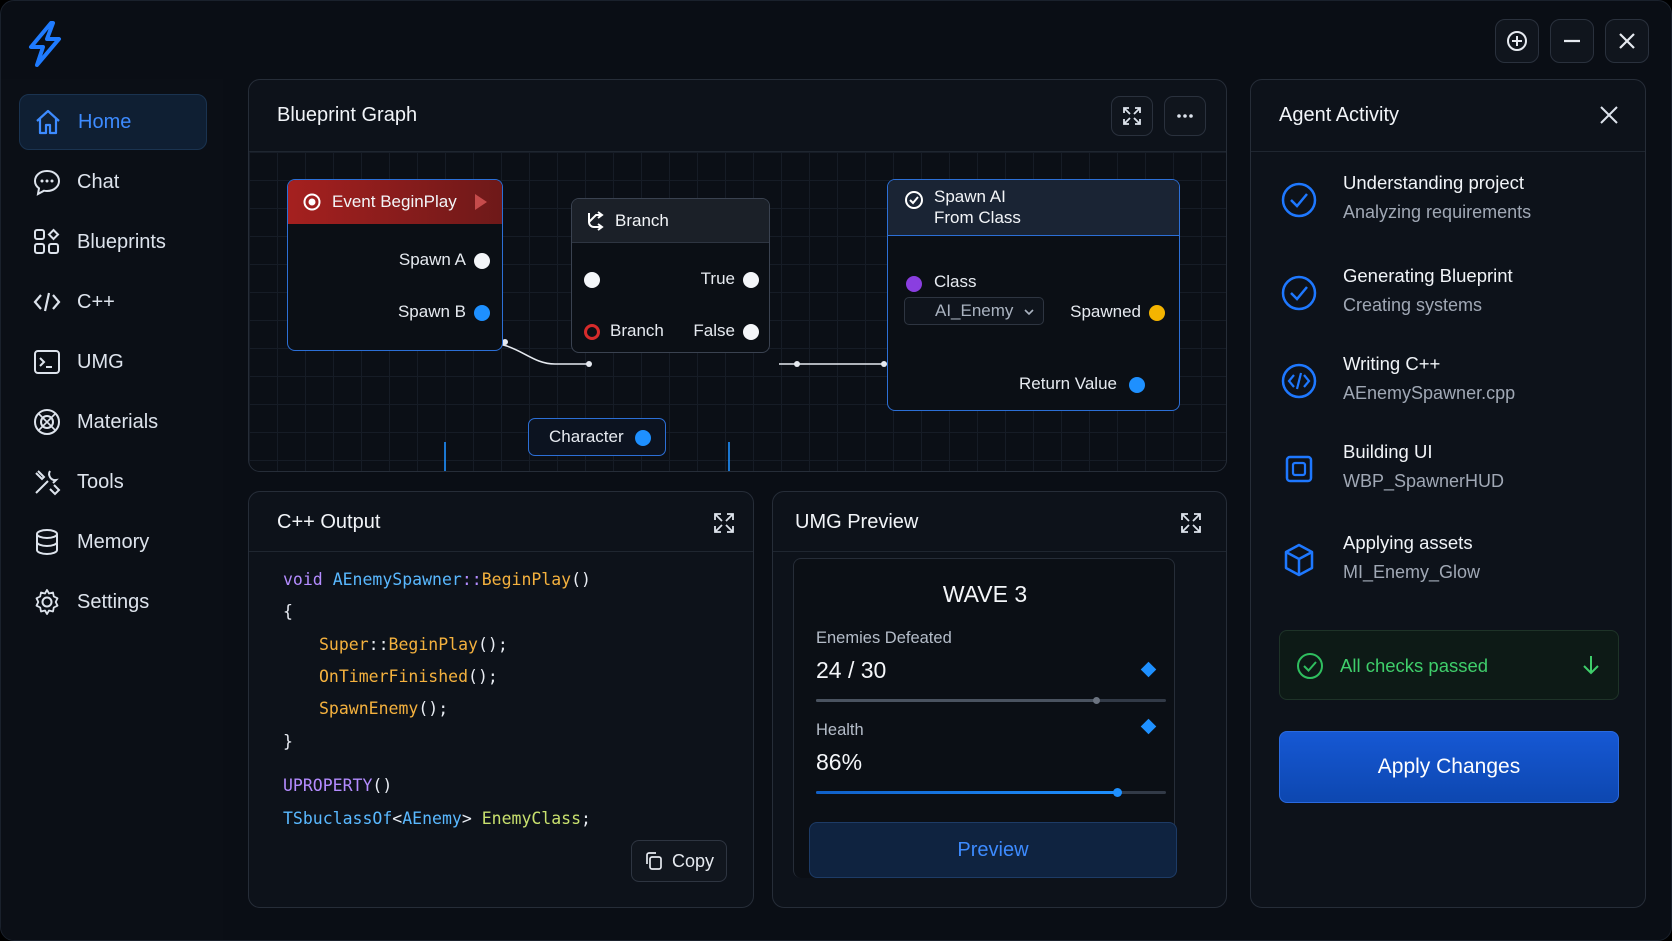 Image resolution: width=1672 pixels, height=941 pixels. What do you see at coordinates (395, 265) in the screenshot?
I see `event-beginplay-node: Event BeginPlay Spawn A Spawn B` at bounding box center [395, 265].